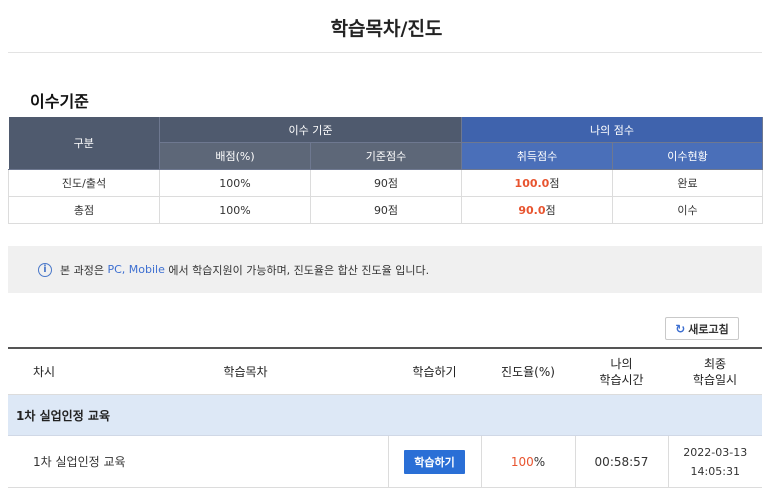 The height and width of the screenshot is (488, 773). I want to click on header-my-time: 나의 학습시간, so click(621, 371).